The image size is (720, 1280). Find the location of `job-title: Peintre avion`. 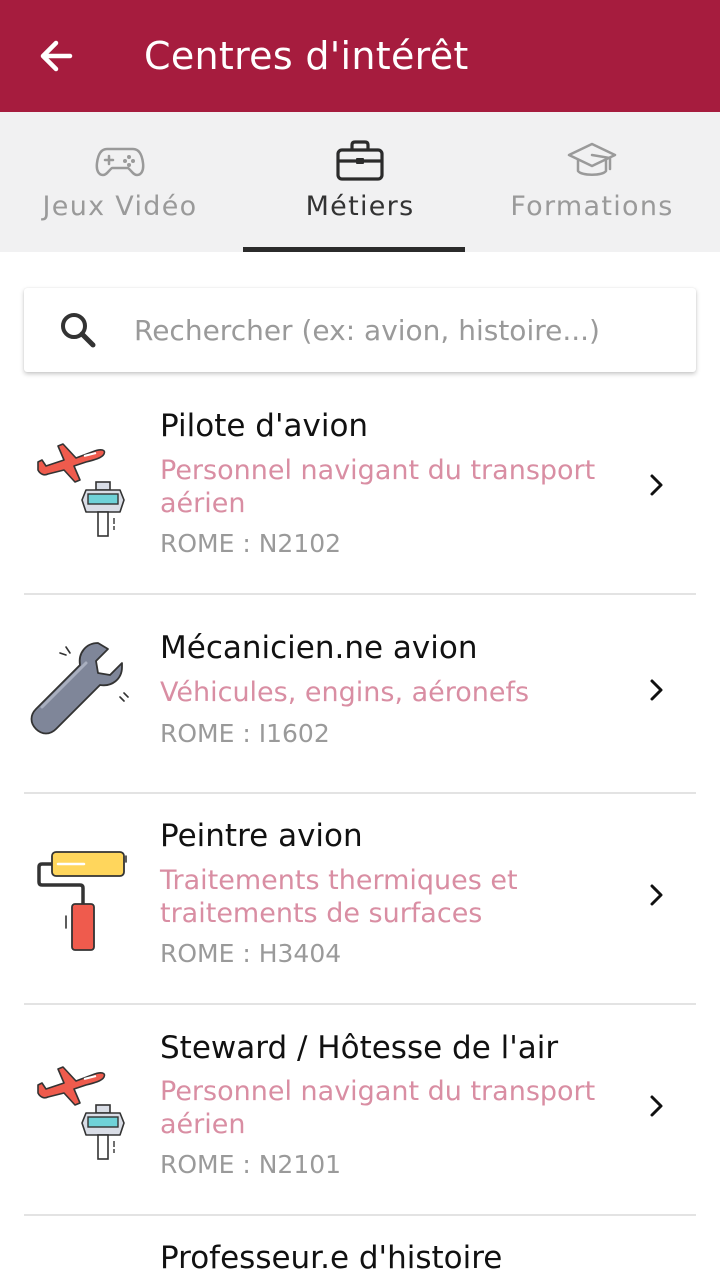

job-title: Peintre avion is located at coordinates (261, 836).